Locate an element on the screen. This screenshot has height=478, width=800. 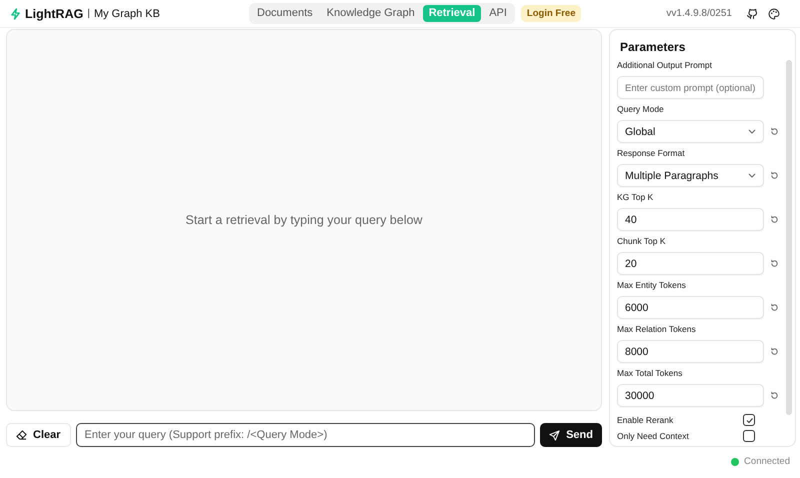
send-icon is located at coordinates (554, 435).